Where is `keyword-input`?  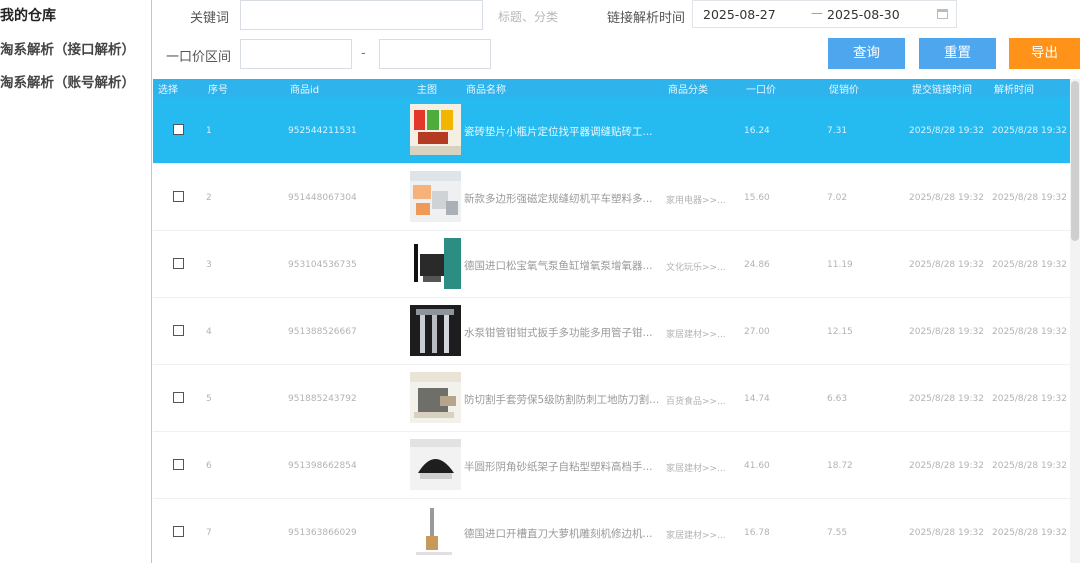 keyword-input is located at coordinates (361, 15).